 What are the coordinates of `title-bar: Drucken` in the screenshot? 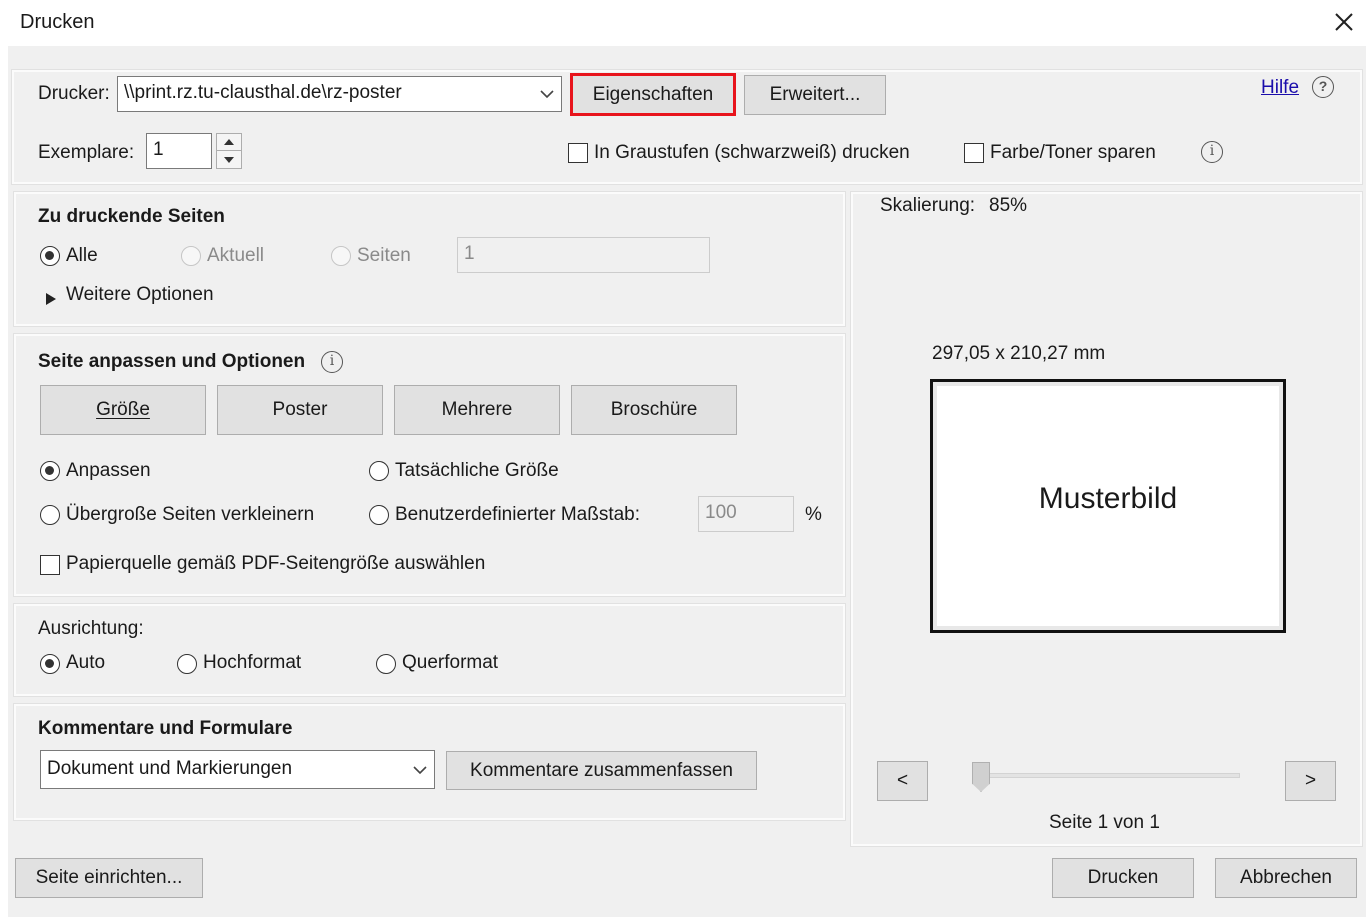 It's located at (686, 23).